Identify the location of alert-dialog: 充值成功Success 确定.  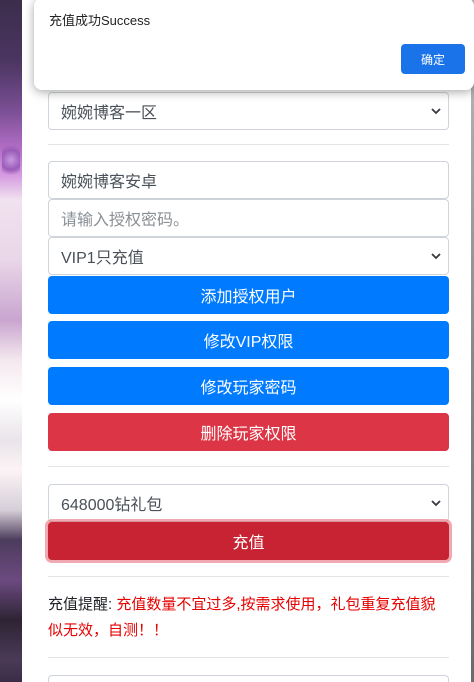
(254, 45).